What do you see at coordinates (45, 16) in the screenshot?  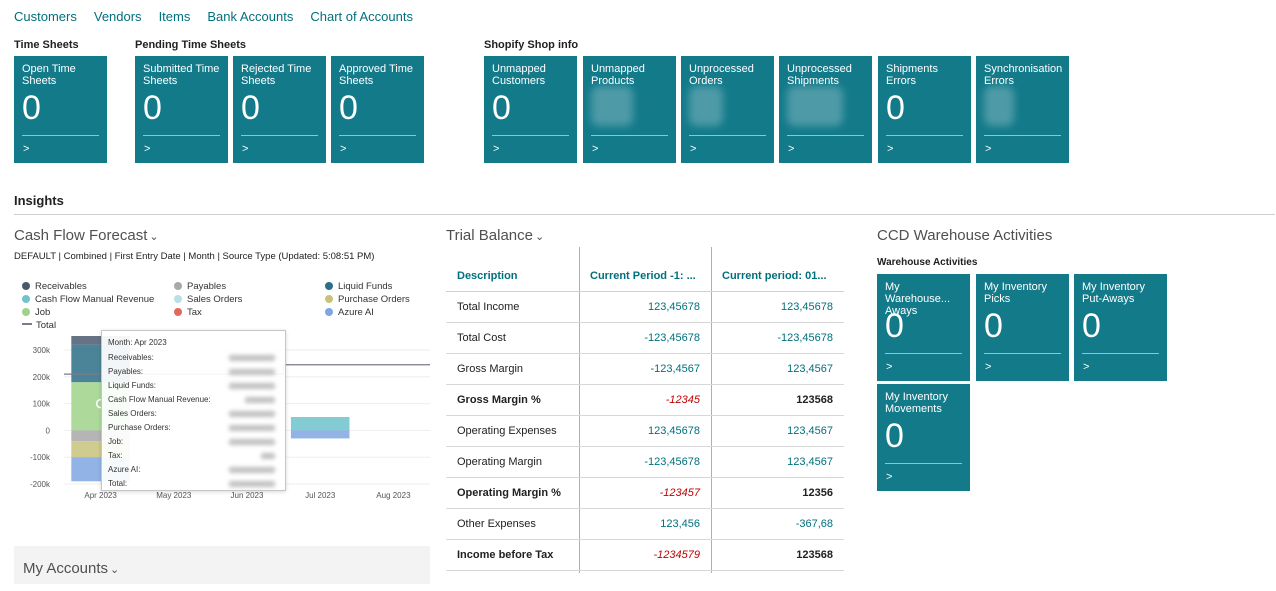 I see `nav-customers: Customers` at bounding box center [45, 16].